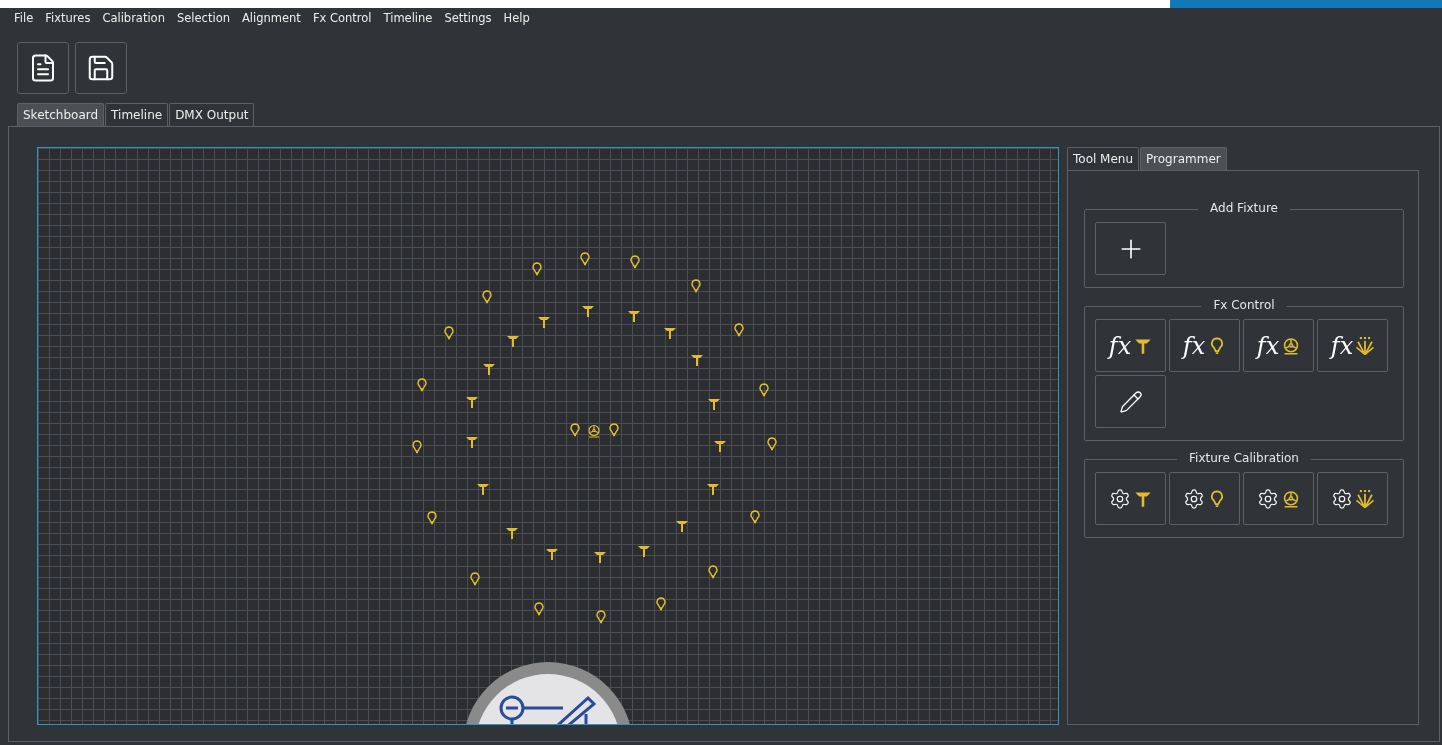 The image size is (1442, 745). What do you see at coordinates (408, 18) in the screenshot?
I see `menu-item: Timeline` at bounding box center [408, 18].